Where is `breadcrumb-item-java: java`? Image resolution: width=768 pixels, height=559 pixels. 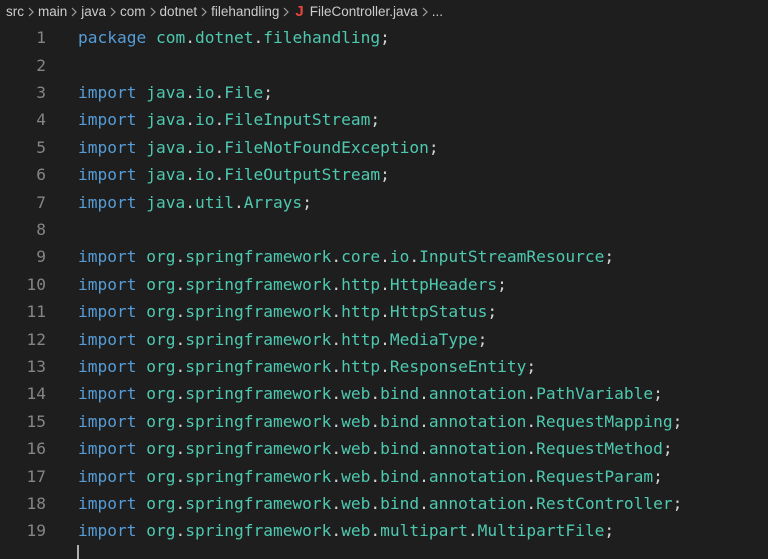 breadcrumb-item-java: java is located at coordinates (93, 11).